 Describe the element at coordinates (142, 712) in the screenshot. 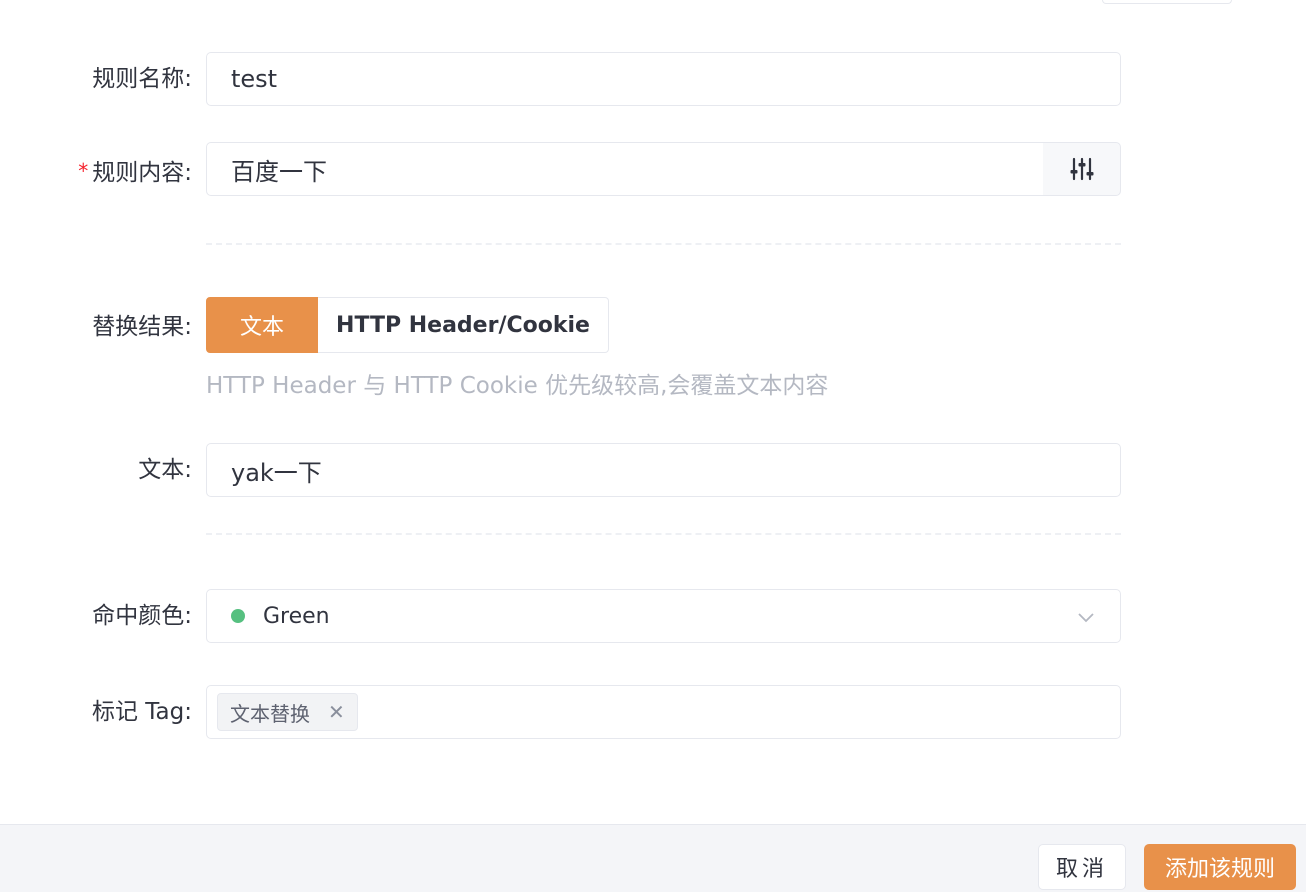

I see `mark-tag-label: 标记 Tag:` at that location.